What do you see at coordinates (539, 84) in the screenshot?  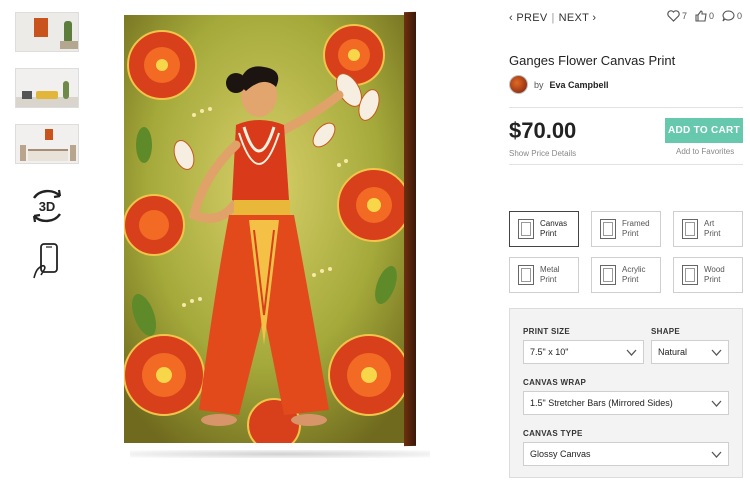 I see `by-label: by` at bounding box center [539, 84].